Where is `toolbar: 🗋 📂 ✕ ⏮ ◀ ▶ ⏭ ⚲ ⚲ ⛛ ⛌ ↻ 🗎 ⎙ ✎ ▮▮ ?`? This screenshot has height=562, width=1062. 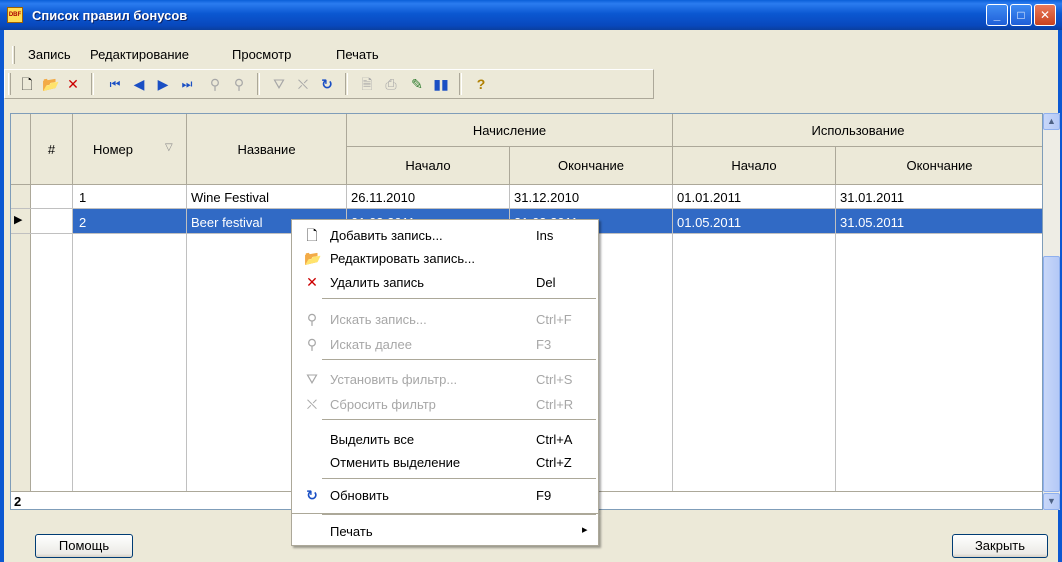
toolbar: 🗋 📂 ✕ ⏮ ◀ ▶ ⏭ ⚲ ⚲ ⛛ ⛌ ↻ 🗎 ⎙ ✎ ▮▮ ? is located at coordinates (329, 84).